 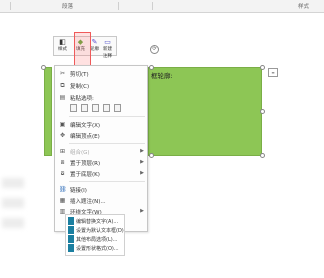 What do you see at coordinates (85, 137) in the screenshot?
I see `menu-item-edit-points-label: 编辑顶点(E)` at bounding box center [85, 137].